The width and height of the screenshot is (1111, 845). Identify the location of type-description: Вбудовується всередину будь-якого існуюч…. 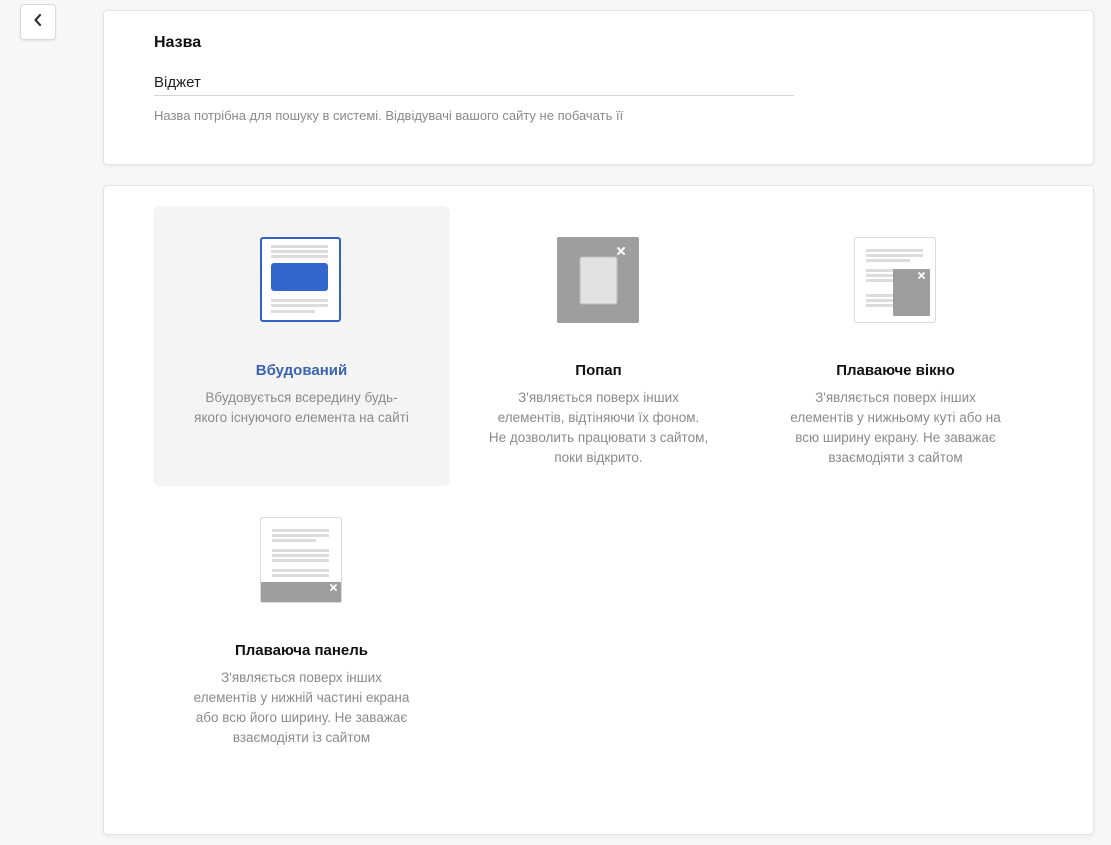
(301, 407).